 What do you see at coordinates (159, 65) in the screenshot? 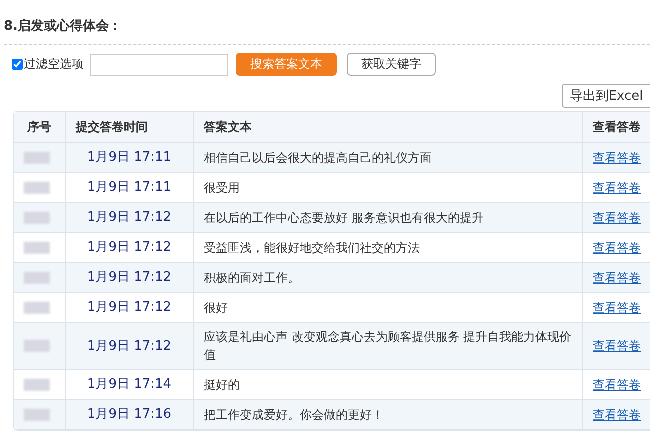
I see `search-field` at bounding box center [159, 65].